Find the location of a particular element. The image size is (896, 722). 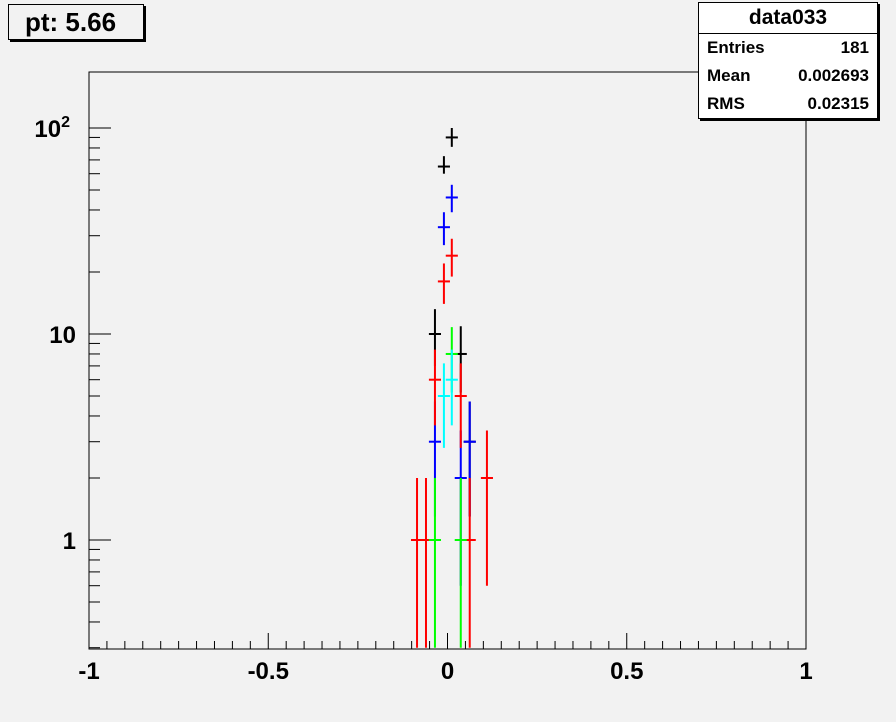

stats-label: RMS is located at coordinates (726, 103).